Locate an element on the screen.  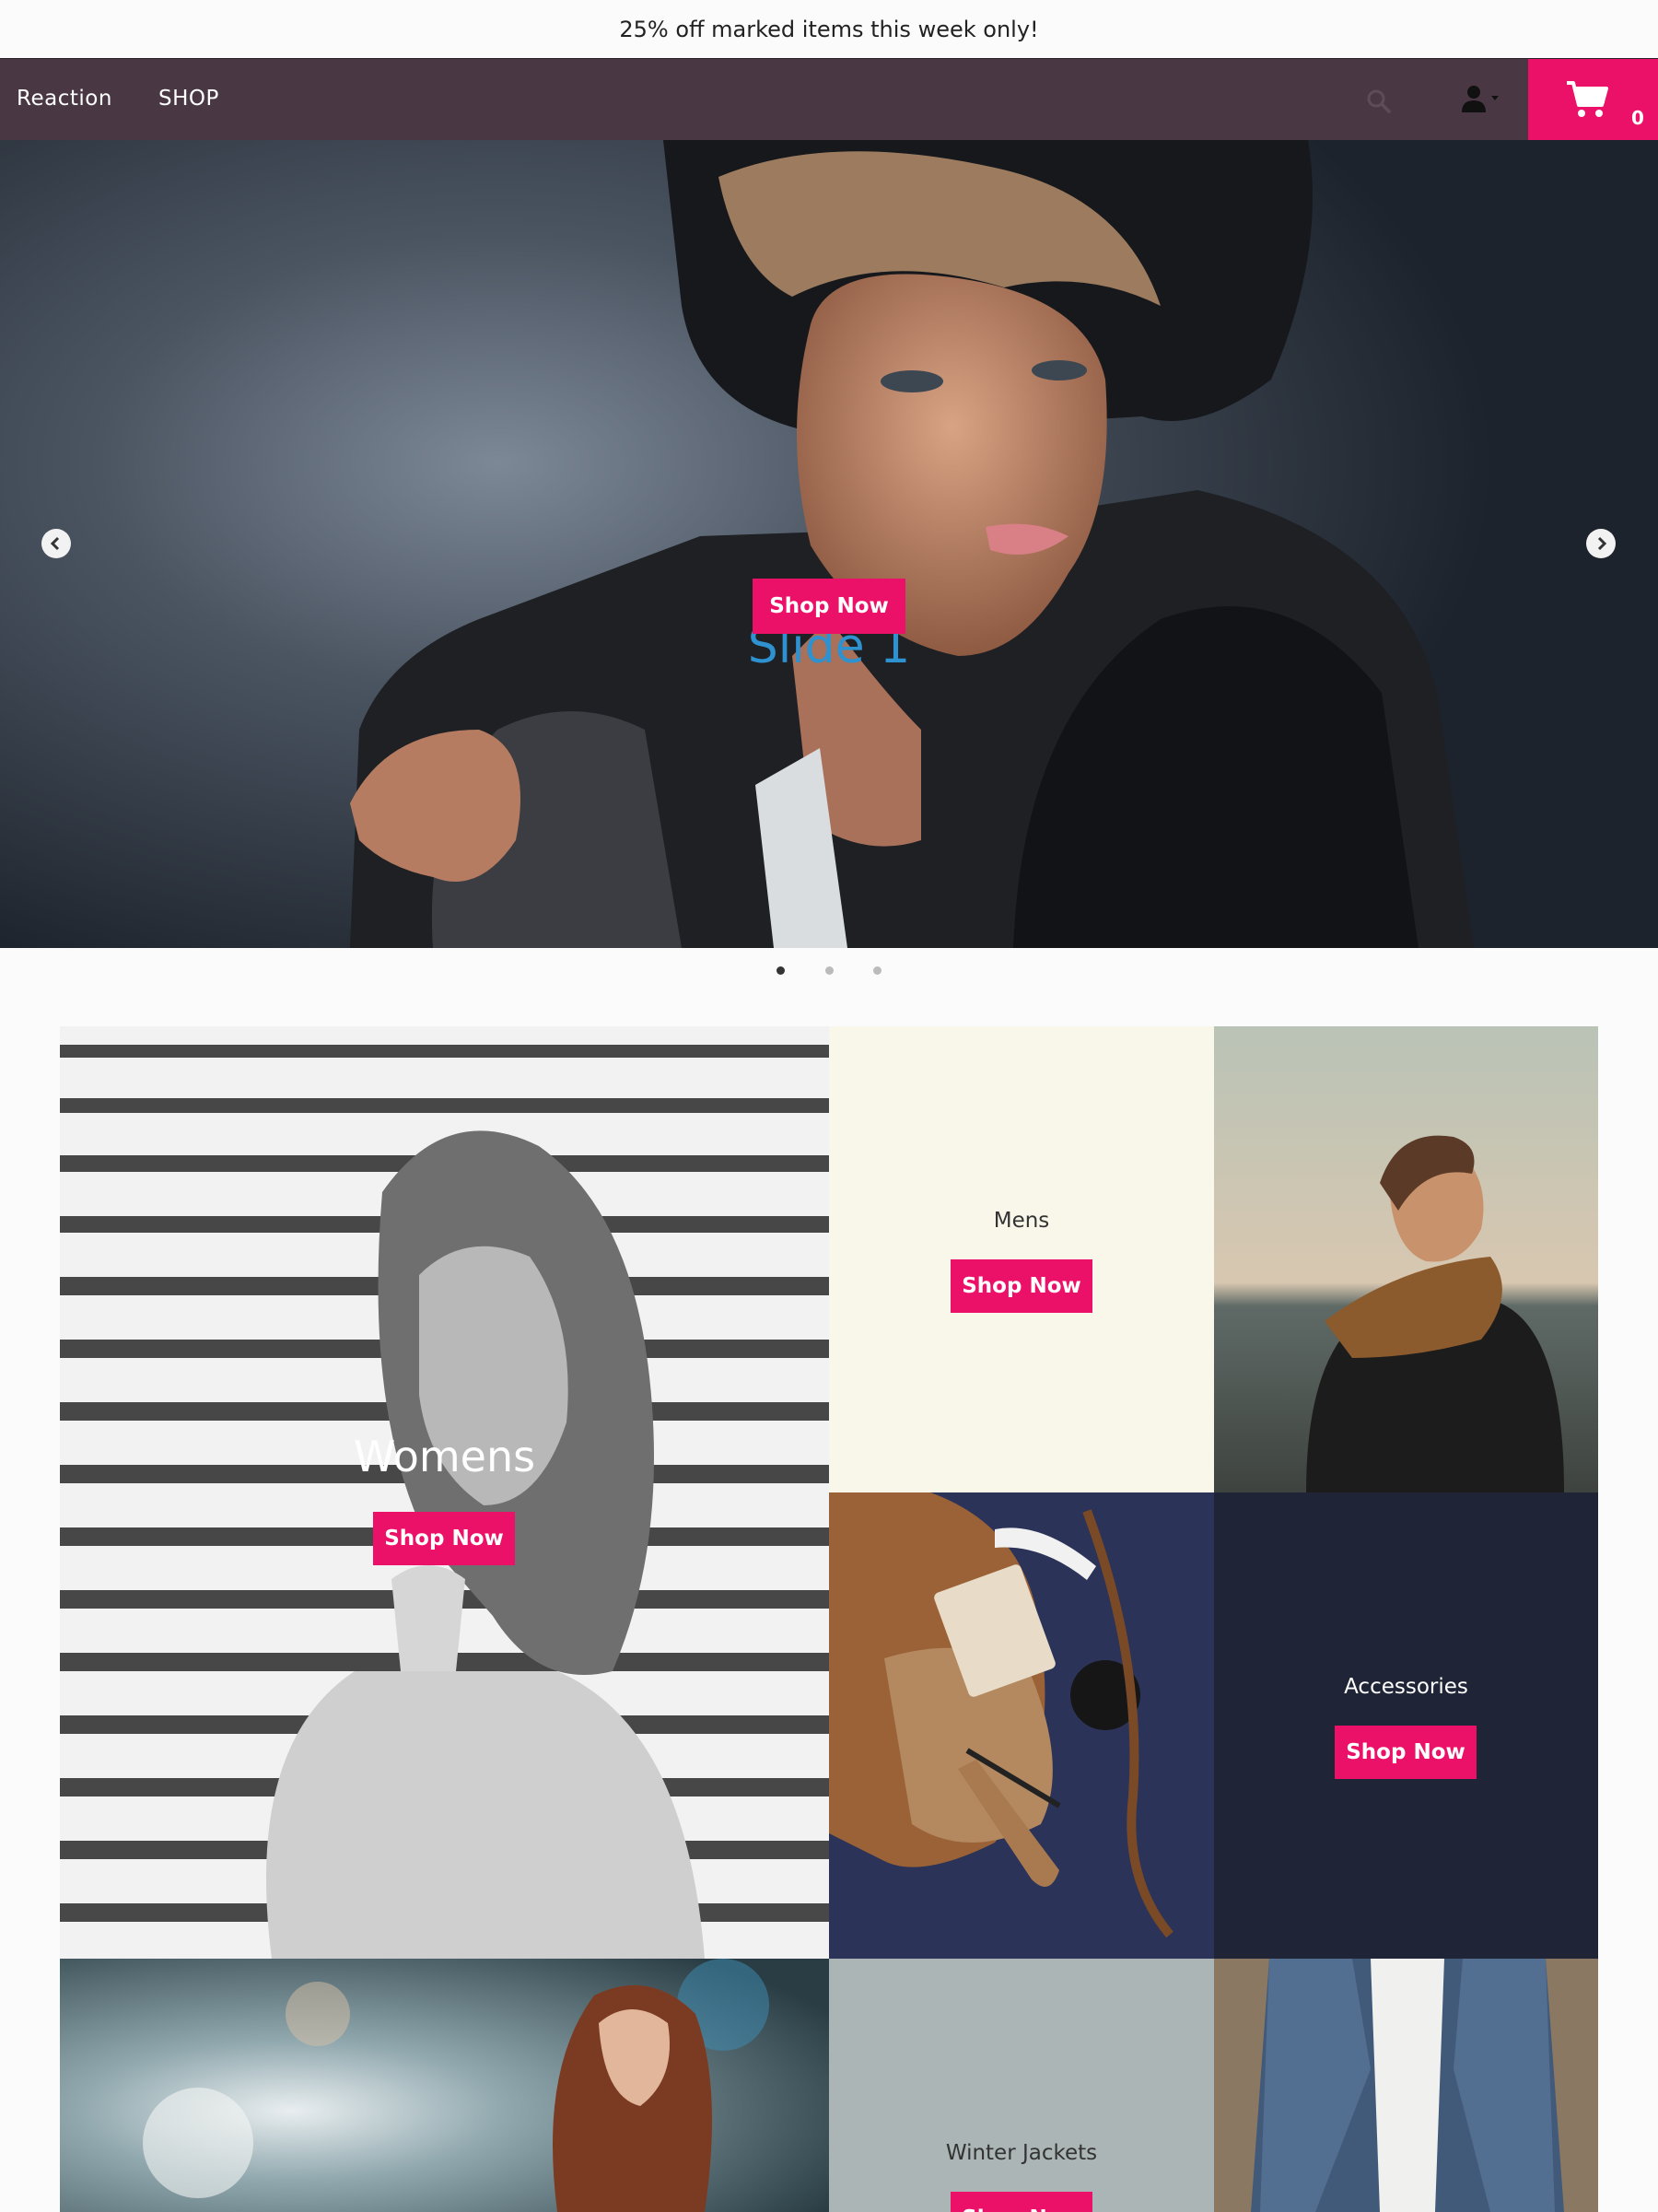
carousel-prev-button is located at coordinates (56, 543).